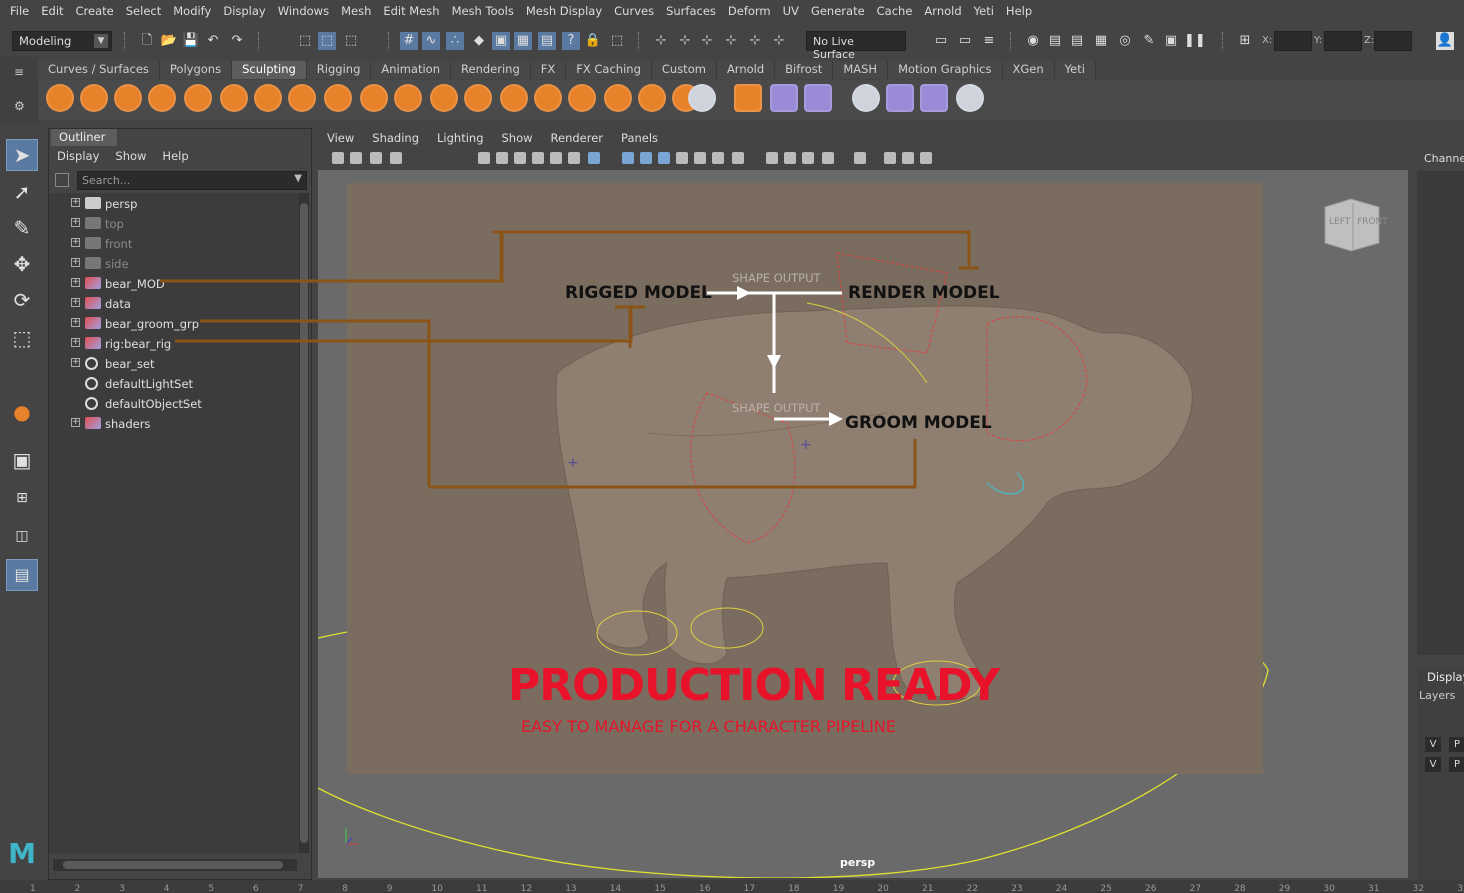  What do you see at coordinates (628, 158) in the screenshot?
I see `wireframe-icon` at bounding box center [628, 158].